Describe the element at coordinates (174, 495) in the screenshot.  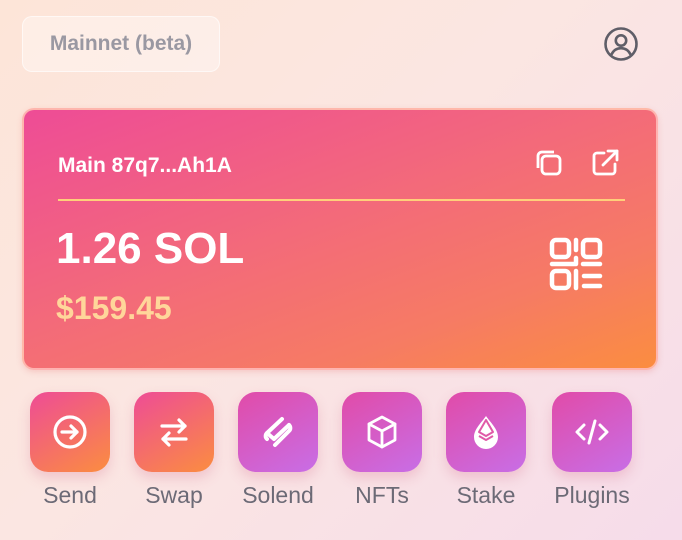
I see `swap-label: Swap` at that location.